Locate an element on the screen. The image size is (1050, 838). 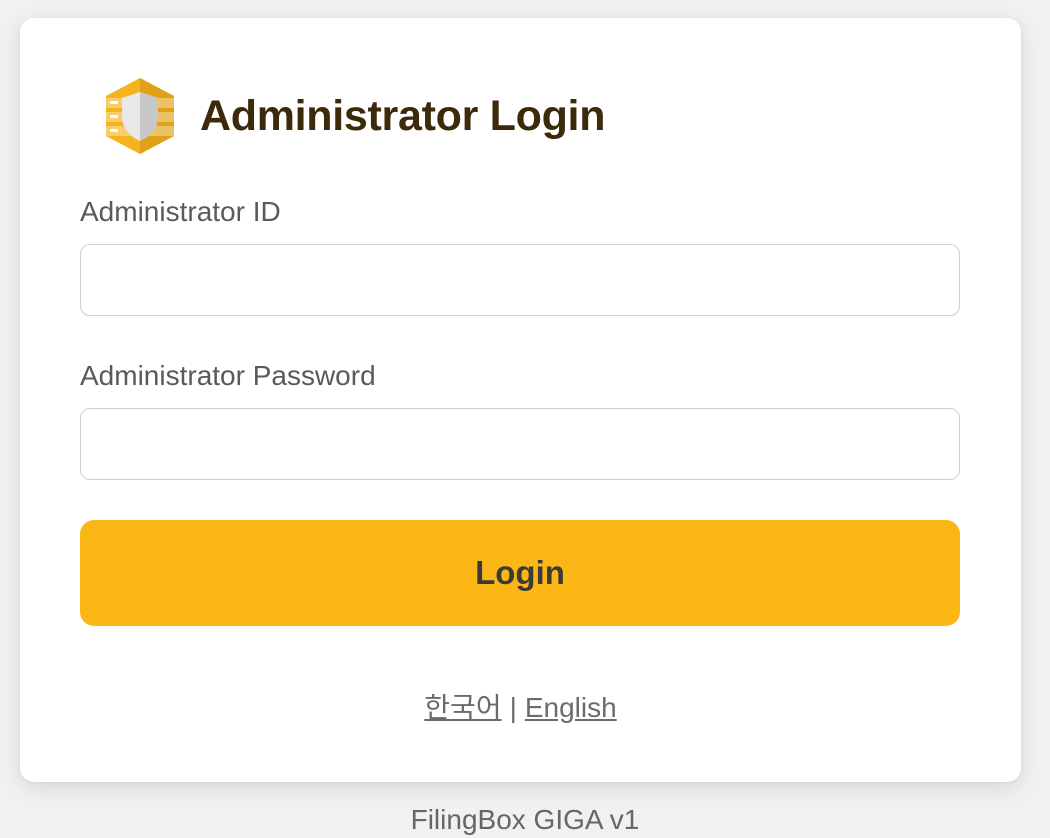
admin-password-input is located at coordinates (520, 444).